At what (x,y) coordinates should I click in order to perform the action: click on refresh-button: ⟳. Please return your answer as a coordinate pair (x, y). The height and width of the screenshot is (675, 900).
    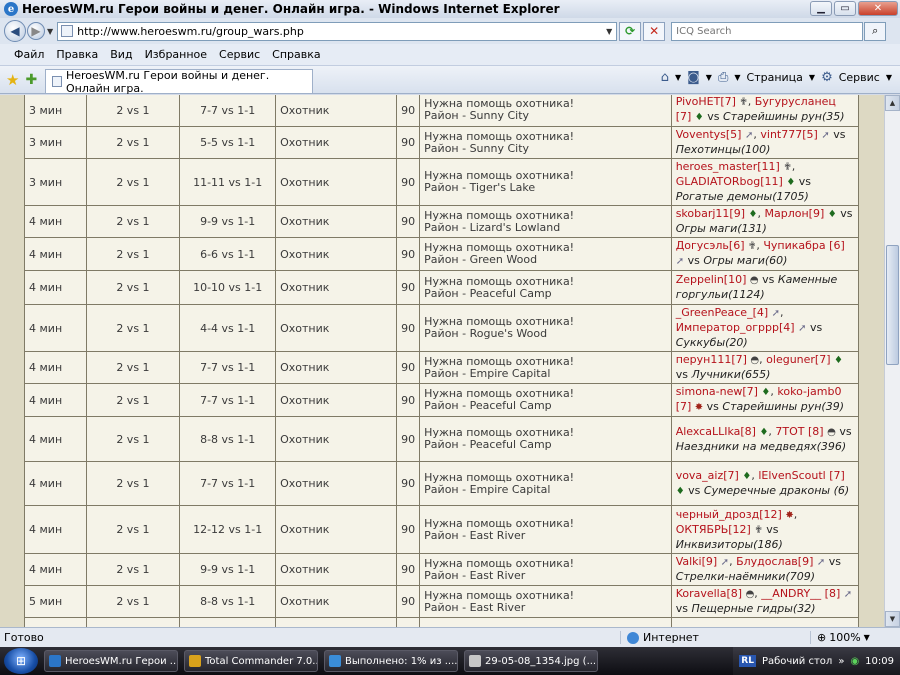
    Looking at the image, I should click on (630, 31).